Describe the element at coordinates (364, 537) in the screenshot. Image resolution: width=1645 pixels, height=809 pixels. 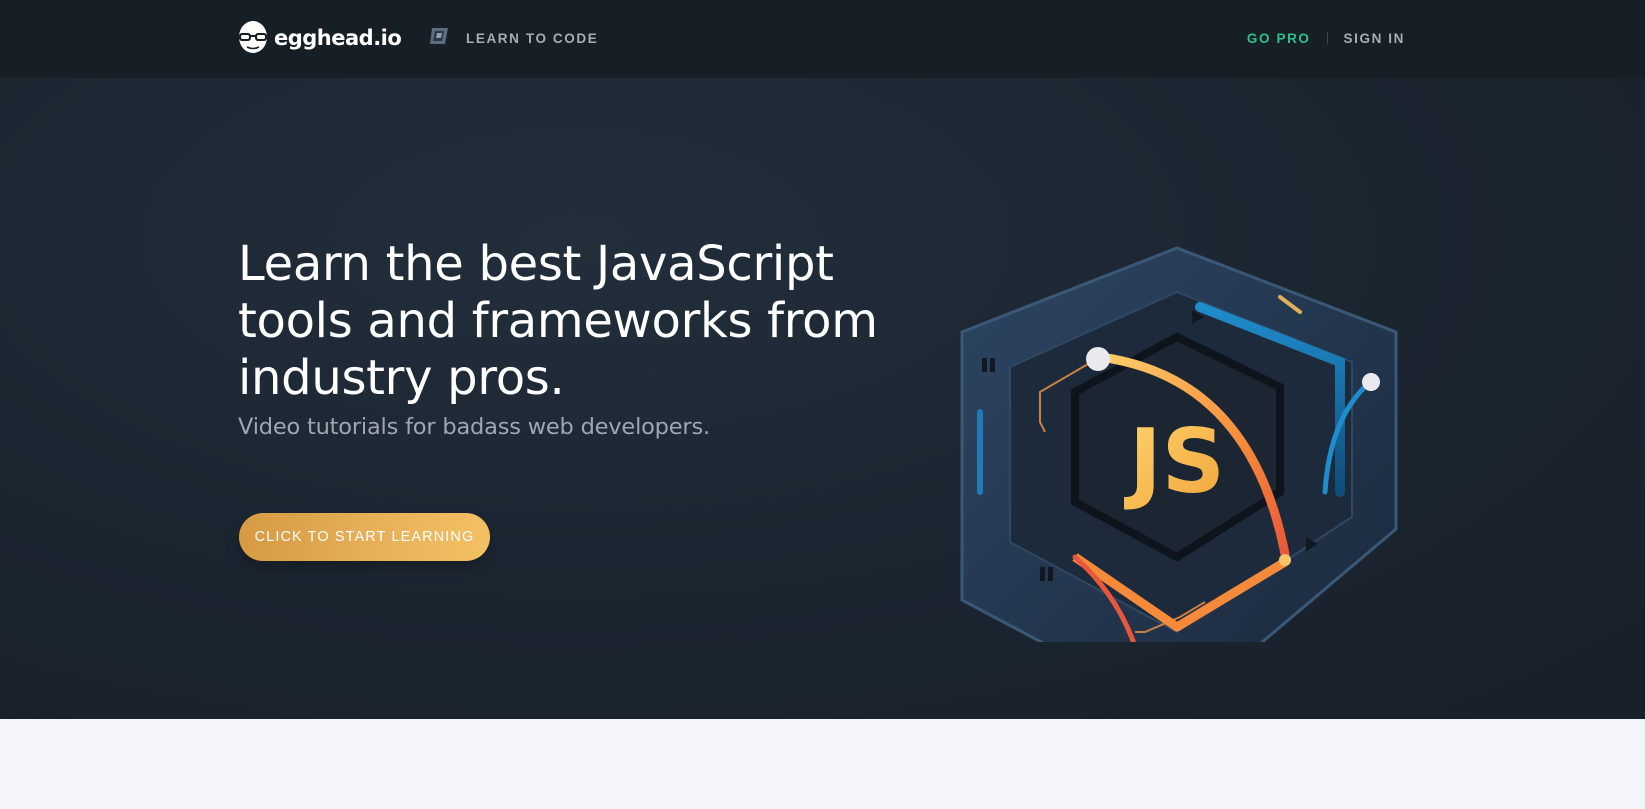
I see `start-learning-button: CLICK TO START LEARNING` at that location.